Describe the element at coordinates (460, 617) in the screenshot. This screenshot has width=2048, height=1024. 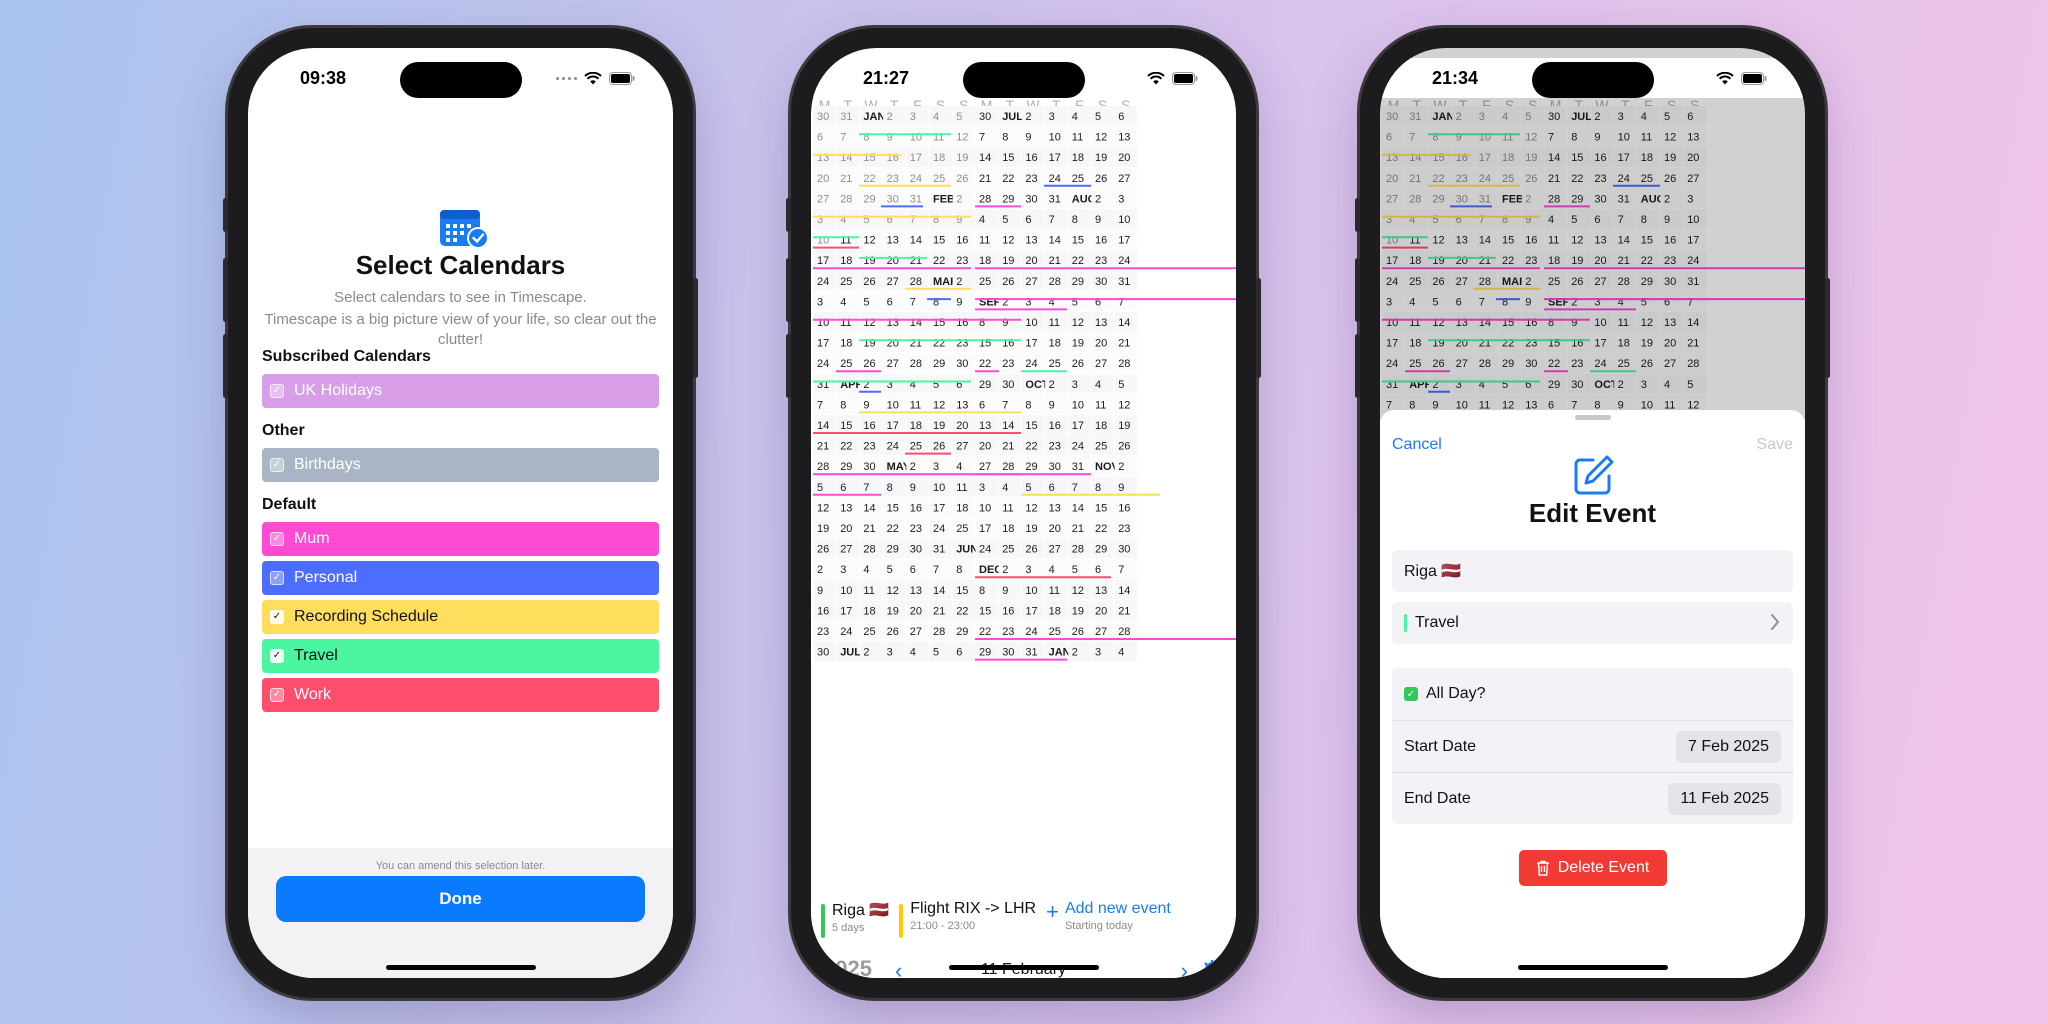
I see `calendar-toggle-recording-schedule: ✓ Recording Schedule` at that location.